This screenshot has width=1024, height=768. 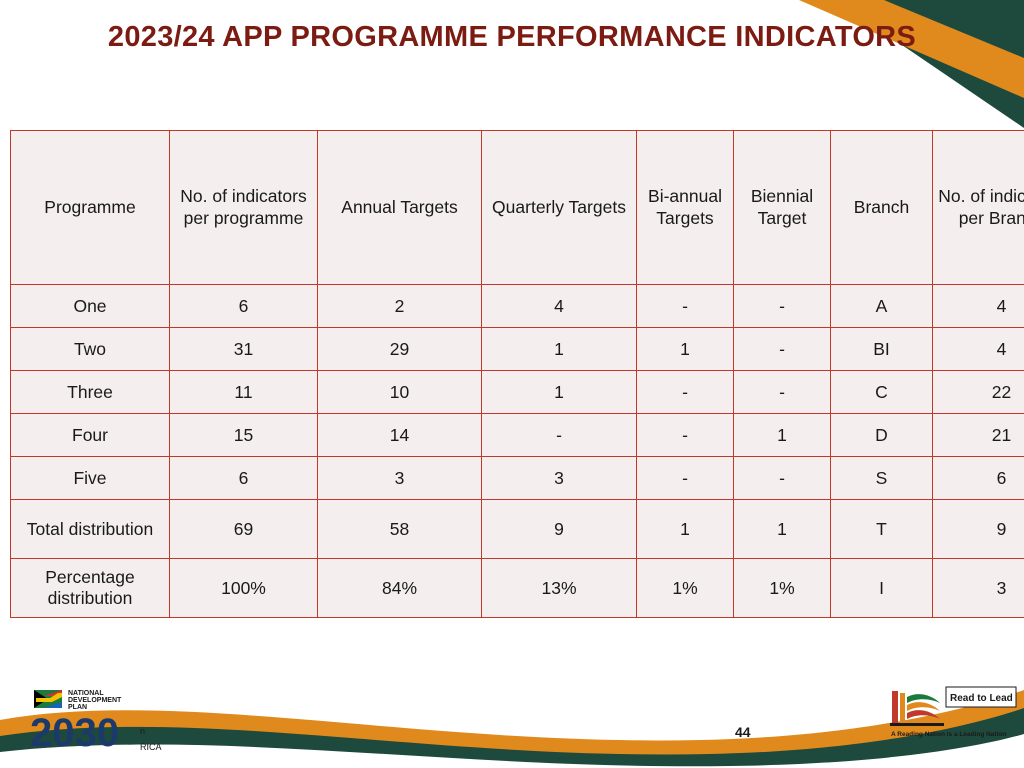 What do you see at coordinates (559, 207) in the screenshot?
I see `th-quarterly-targets: Quarterly Targets` at bounding box center [559, 207].